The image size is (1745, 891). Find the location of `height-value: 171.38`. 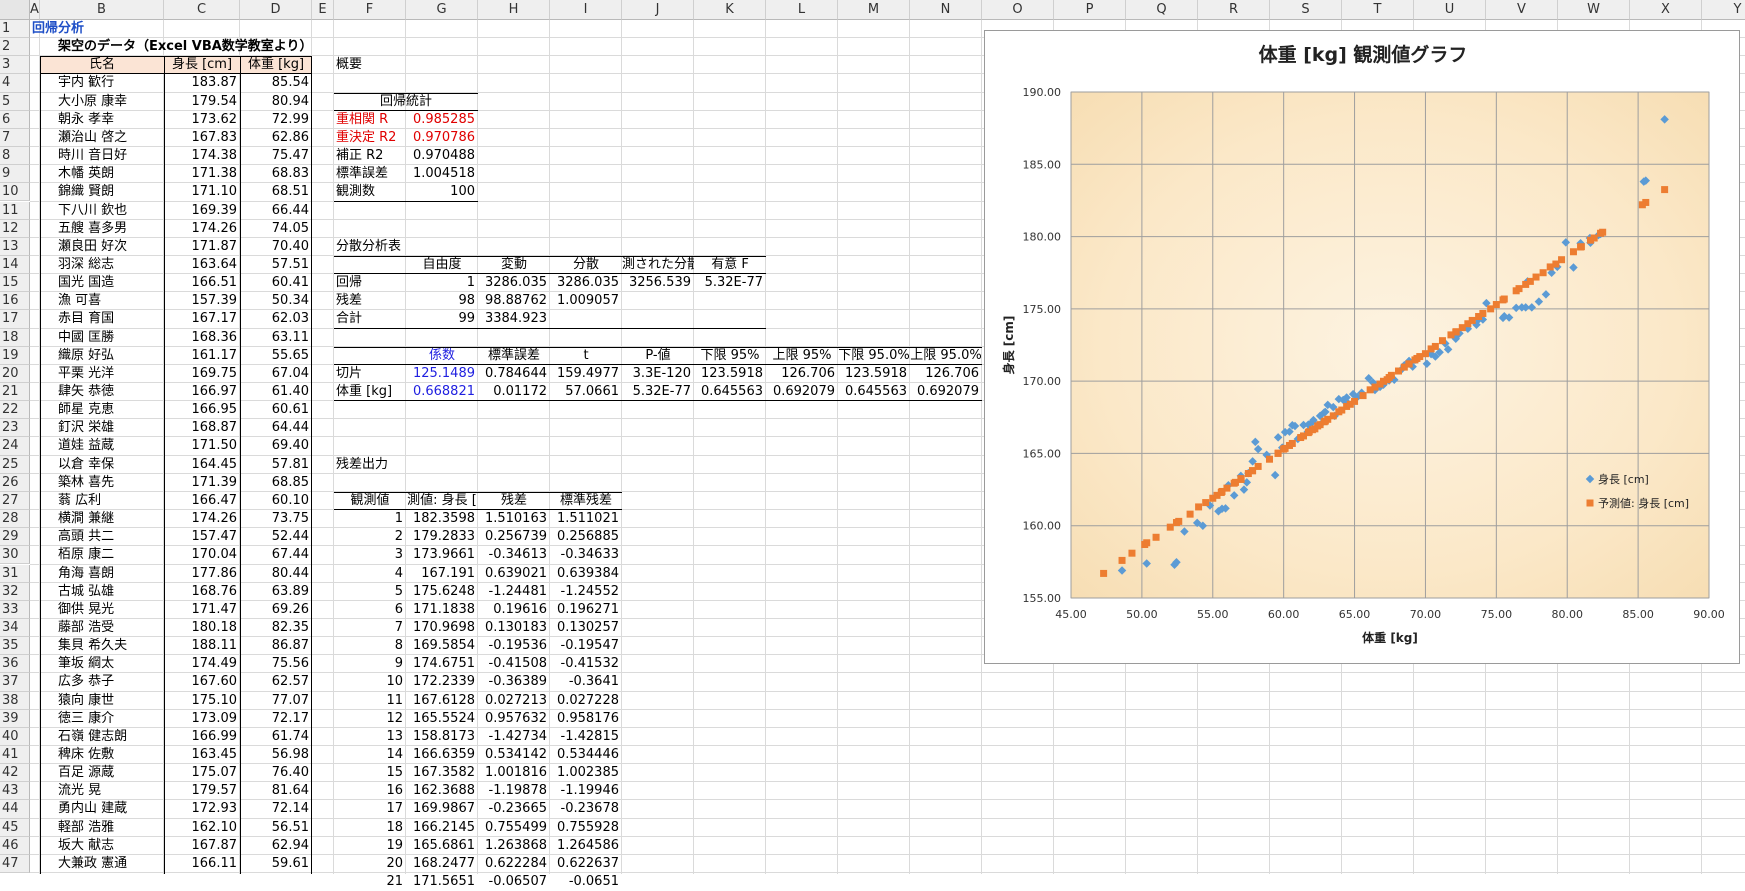

height-value: 171.38 is located at coordinates (202, 174).